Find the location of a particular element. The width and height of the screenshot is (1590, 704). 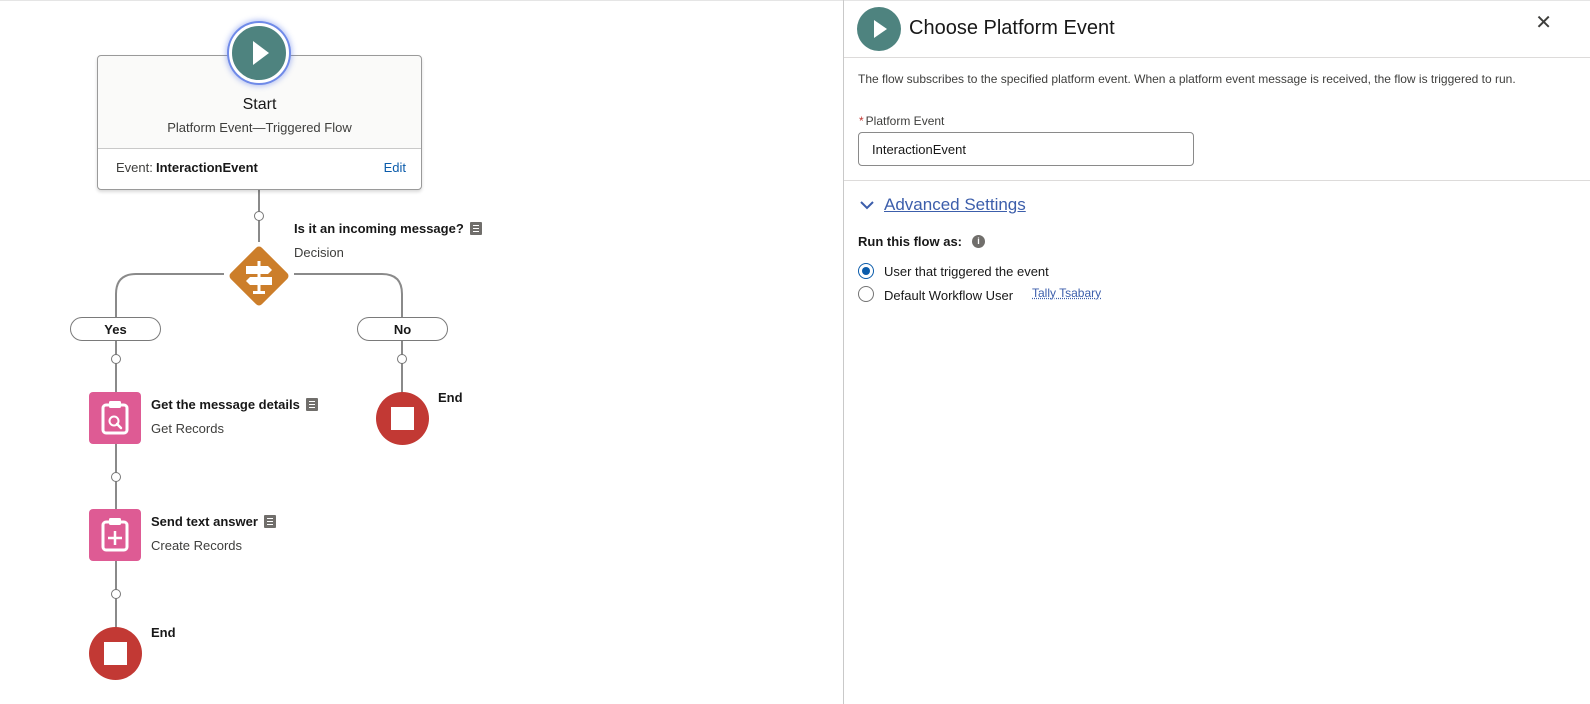

get-records-title: Get the message details is located at coordinates (234, 404).